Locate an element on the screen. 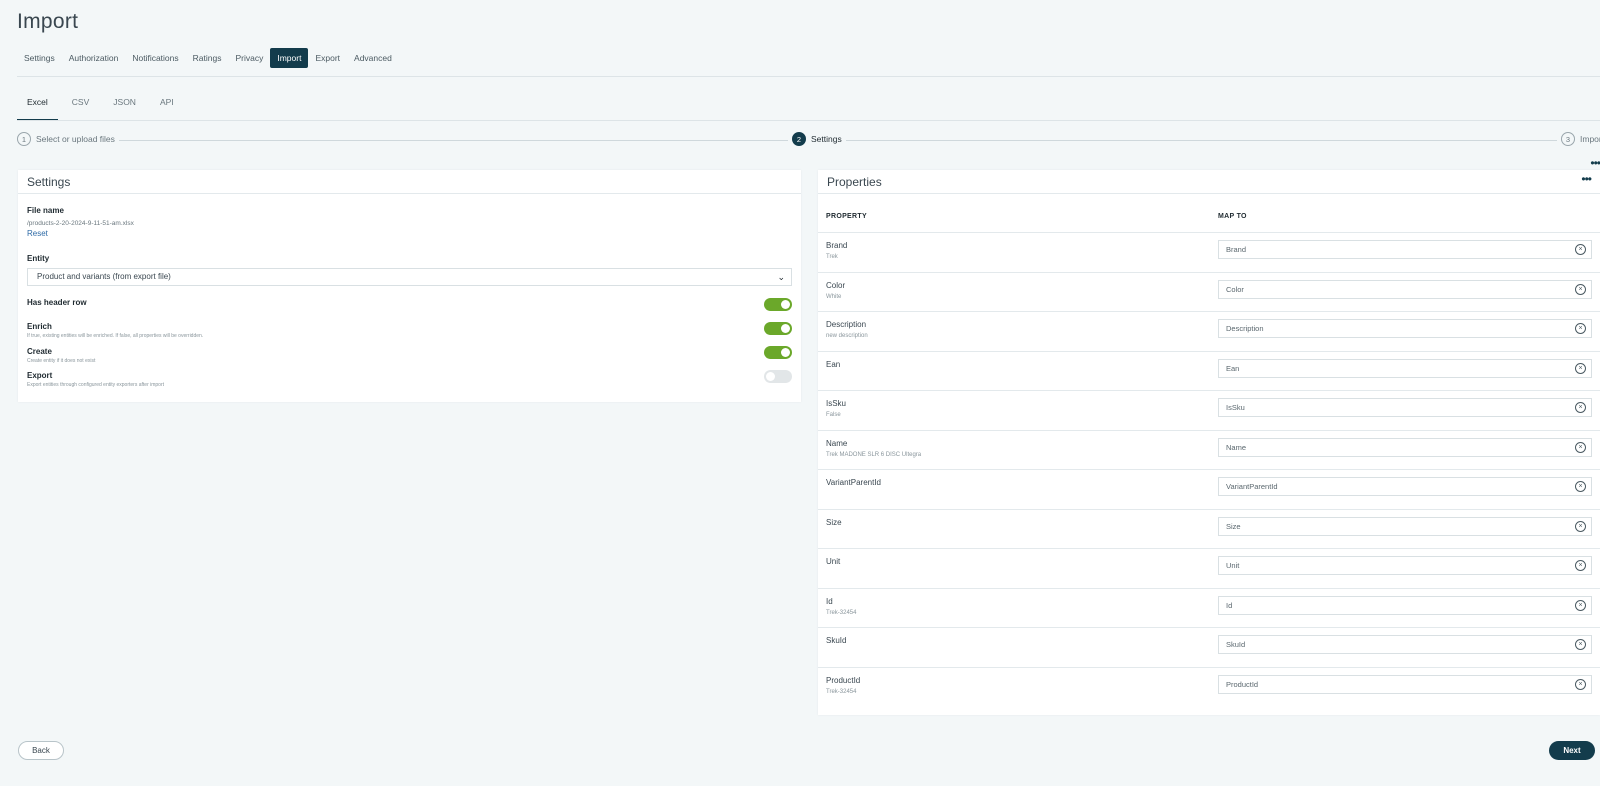 The height and width of the screenshot is (786, 1600). property-name: Brand is located at coordinates (837, 245).